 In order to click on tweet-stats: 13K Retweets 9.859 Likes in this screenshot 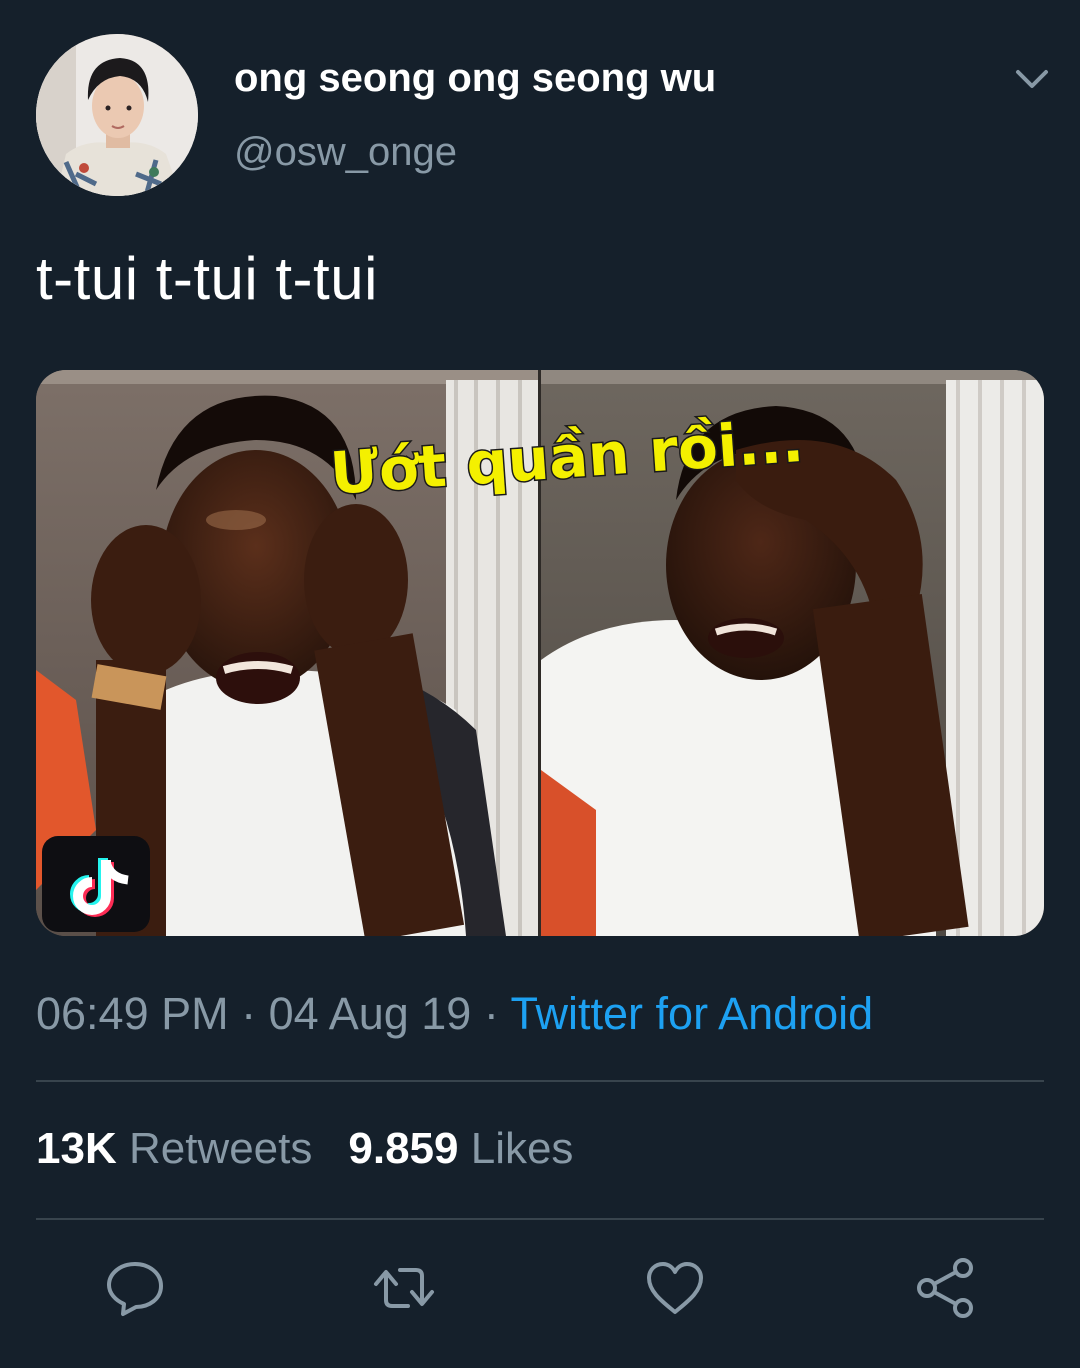, I will do `click(304, 1149)`.